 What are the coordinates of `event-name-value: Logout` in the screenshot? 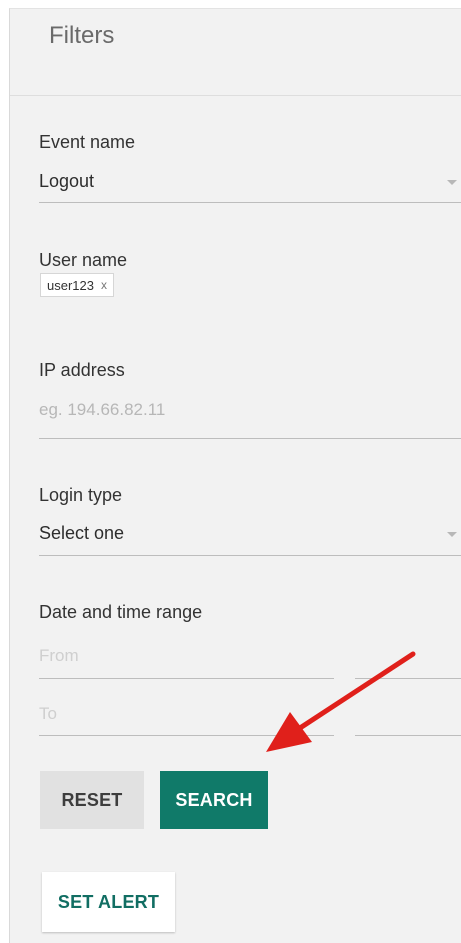 It's located at (67, 181).